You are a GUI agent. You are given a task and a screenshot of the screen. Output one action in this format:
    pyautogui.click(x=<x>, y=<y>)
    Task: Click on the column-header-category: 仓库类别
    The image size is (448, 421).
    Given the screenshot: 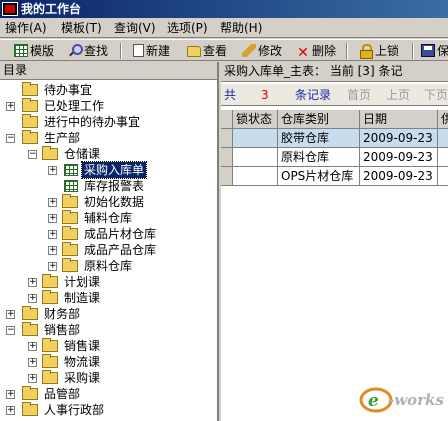 What is the action you would take?
    pyautogui.click(x=319, y=119)
    